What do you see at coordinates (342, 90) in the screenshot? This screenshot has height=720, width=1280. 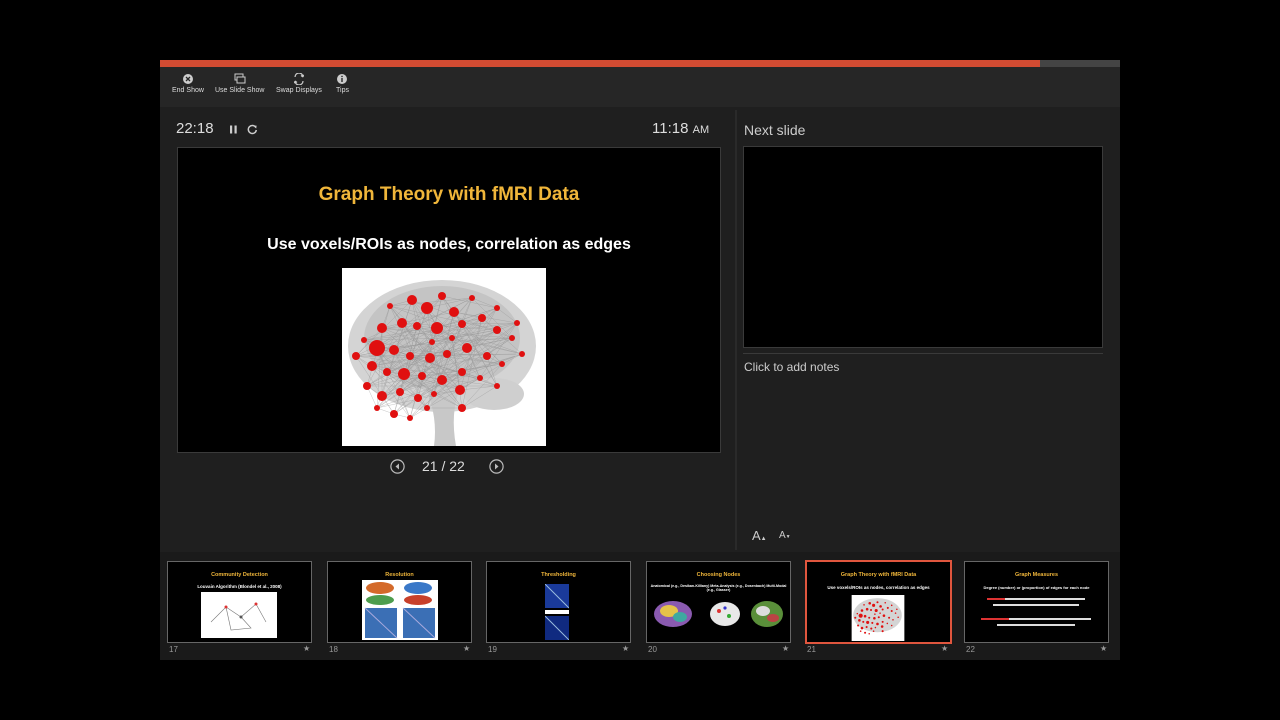 I see `tips-label: Tips` at bounding box center [342, 90].